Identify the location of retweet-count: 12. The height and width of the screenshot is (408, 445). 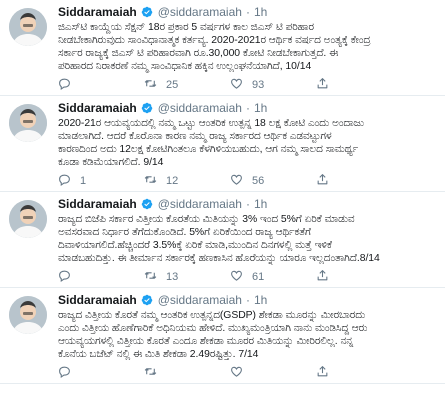
(172, 181).